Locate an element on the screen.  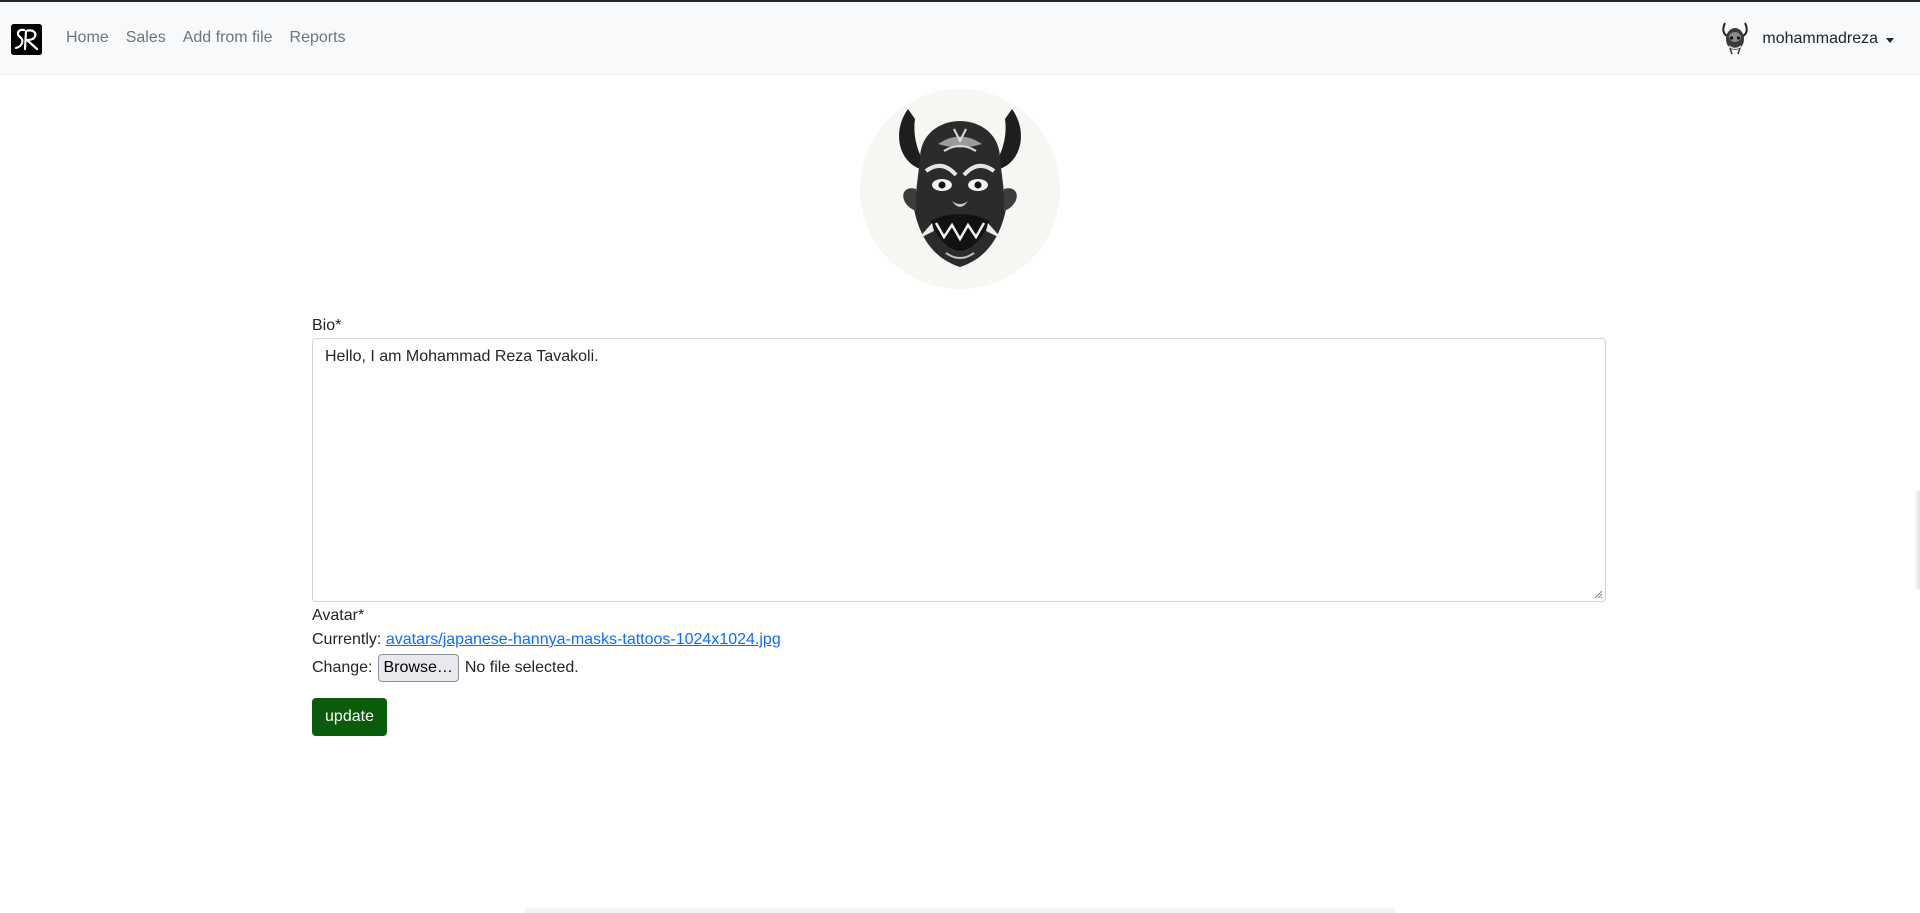
resize-grip-icon is located at coordinates (1598, 594).